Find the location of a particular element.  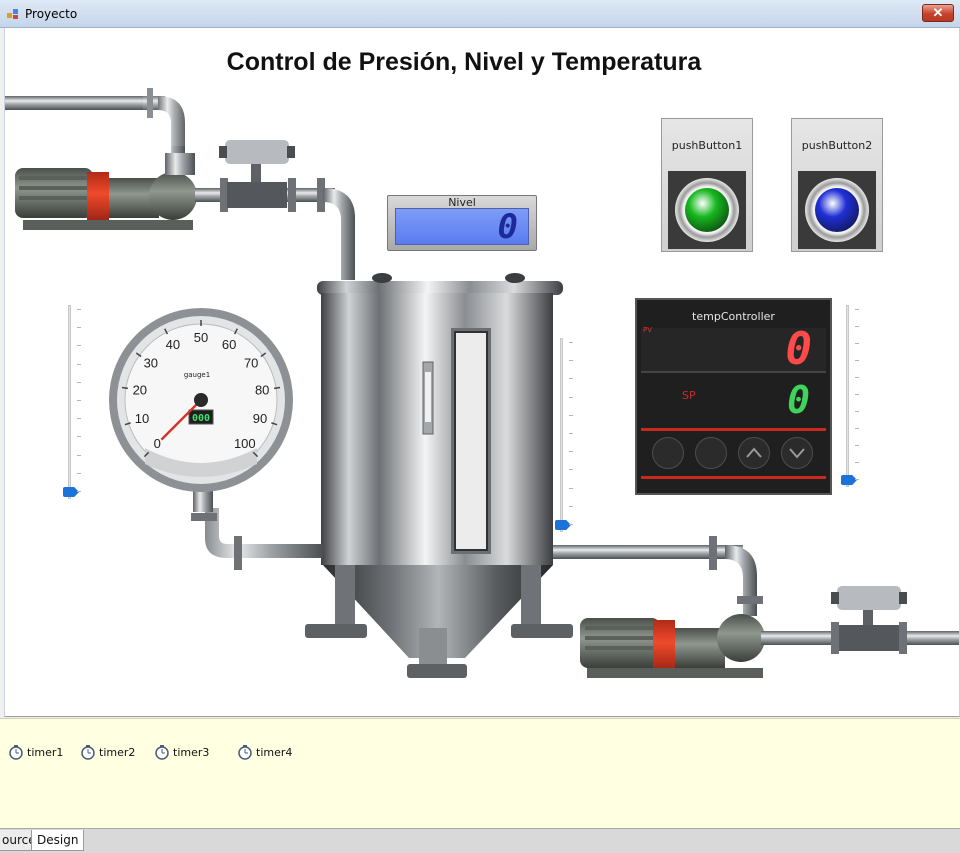

push-button-2-plate is located at coordinates (837, 210).